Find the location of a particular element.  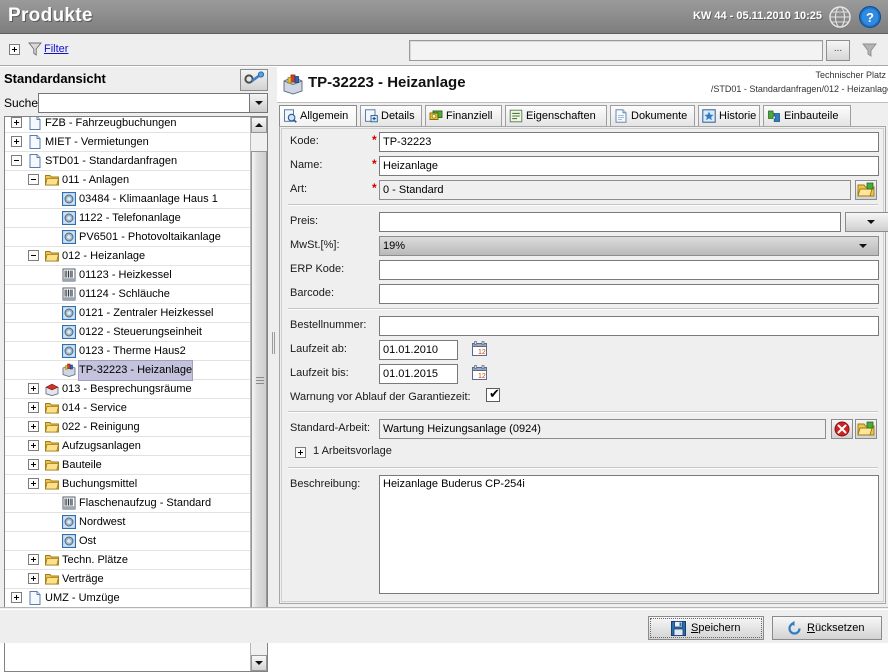

tree-item: FZB - Fahrzeugbuchungen is located at coordinates (128, 125).